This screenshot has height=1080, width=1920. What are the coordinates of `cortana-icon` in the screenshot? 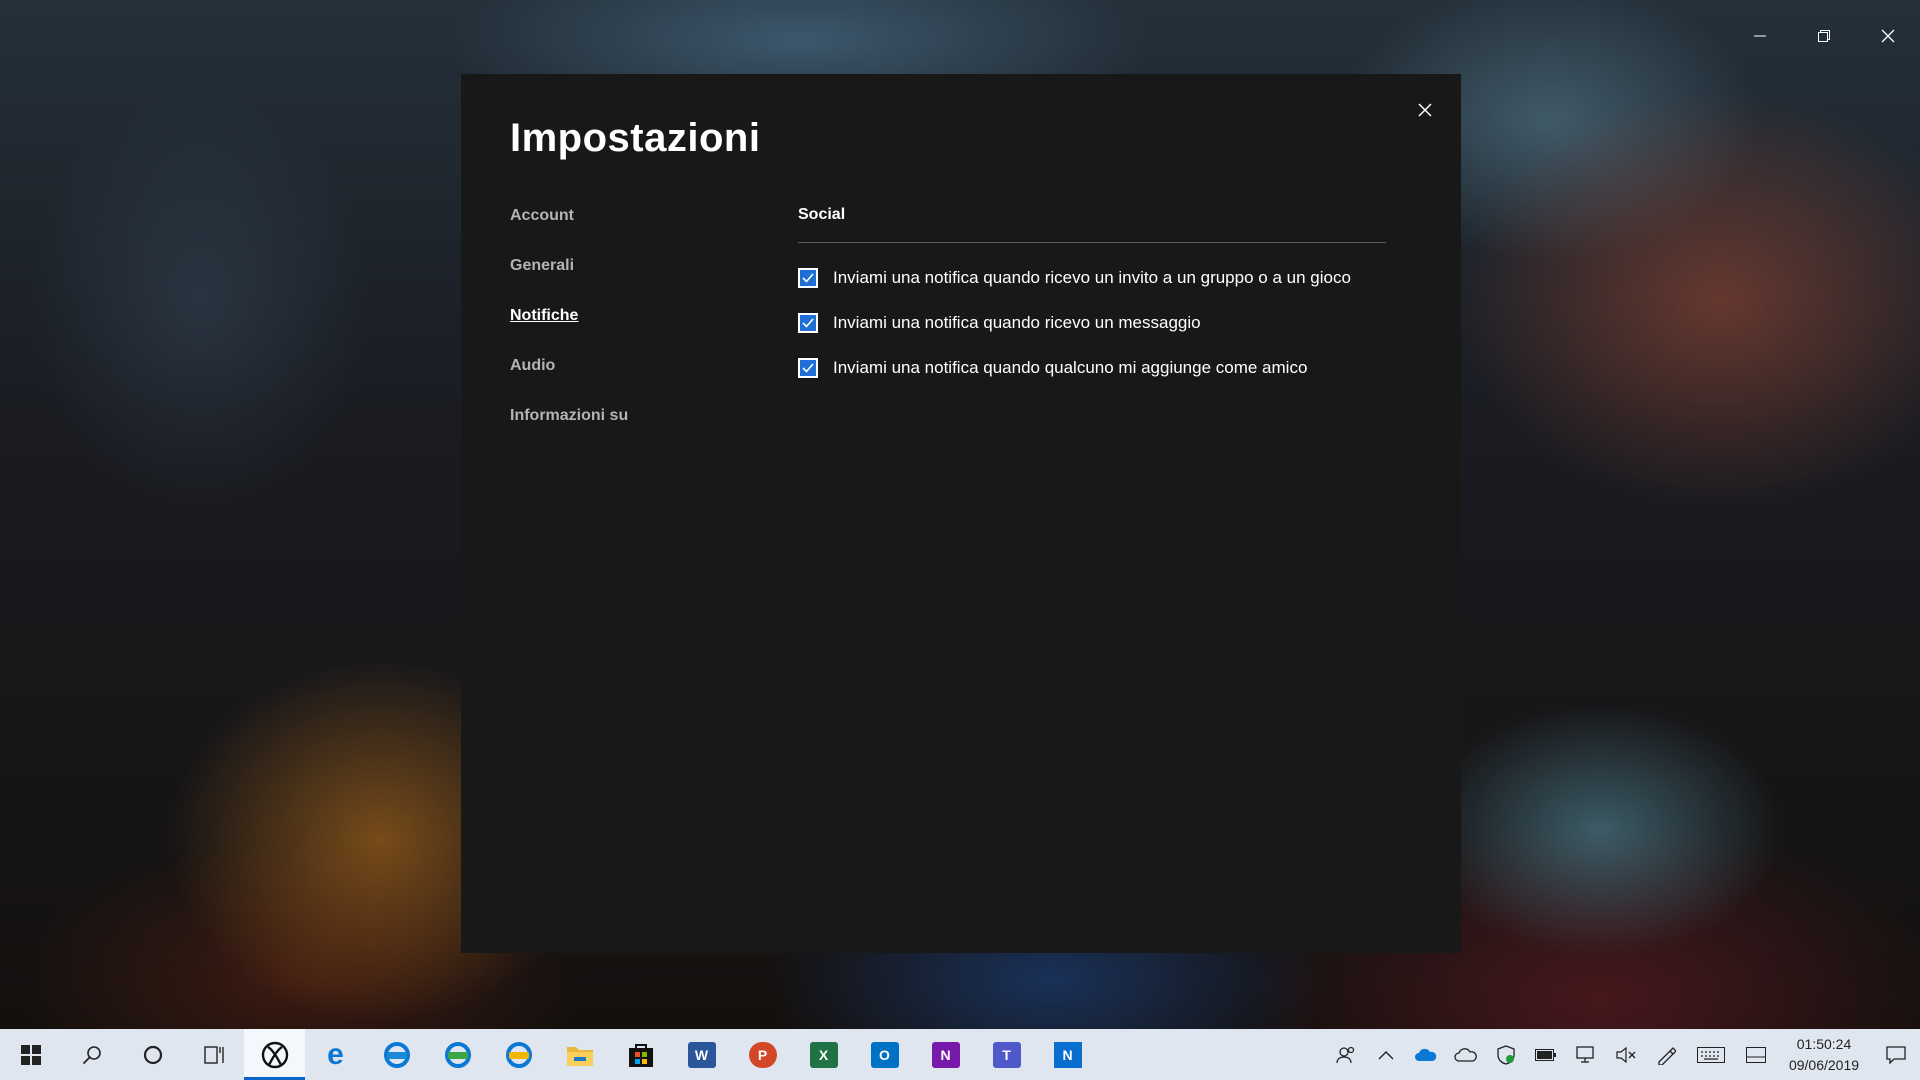 It's located at (152, 1054).